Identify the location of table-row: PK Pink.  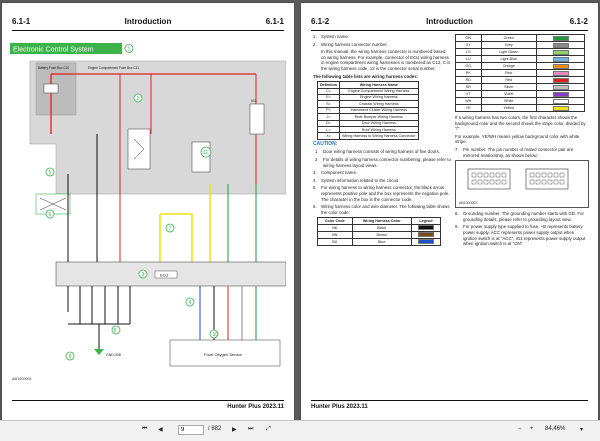
(520, 73).